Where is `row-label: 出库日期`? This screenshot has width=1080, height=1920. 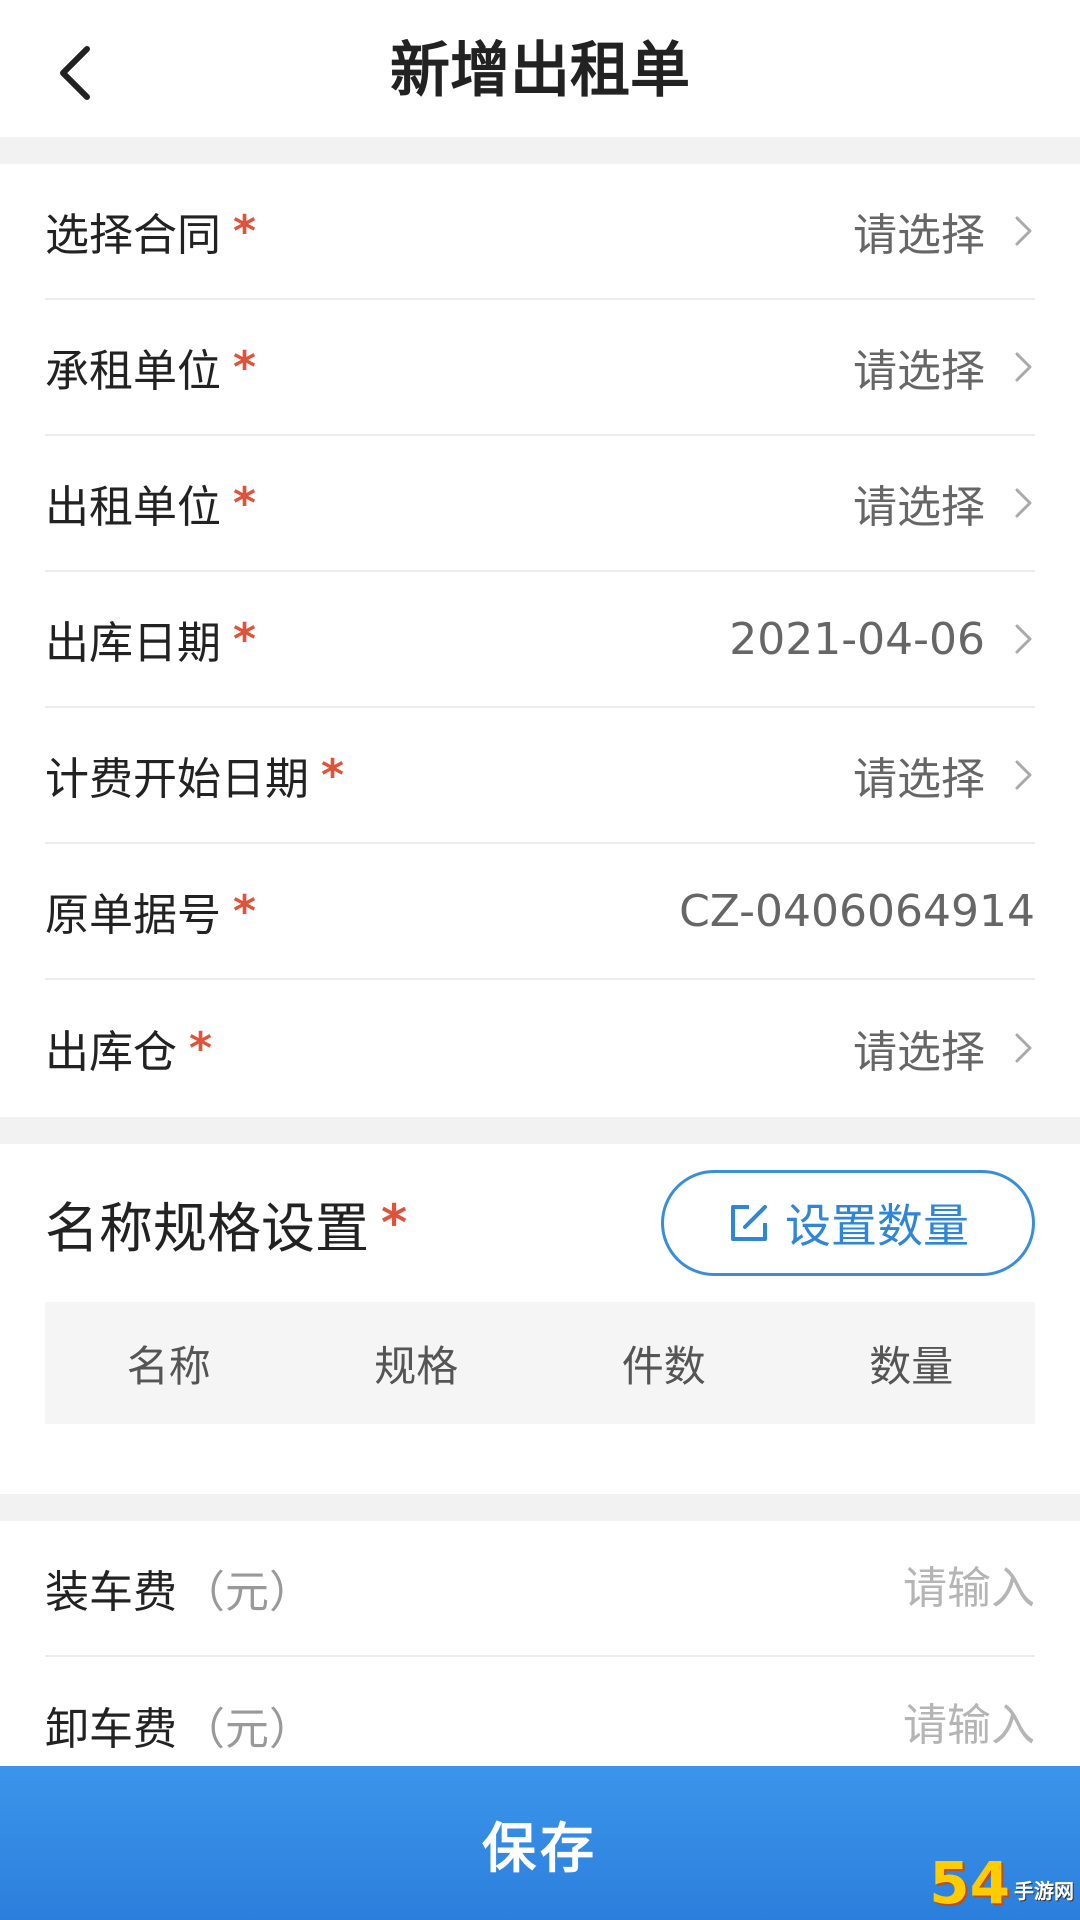 row-label: 出库日期 is located at coordinates (133, 643).